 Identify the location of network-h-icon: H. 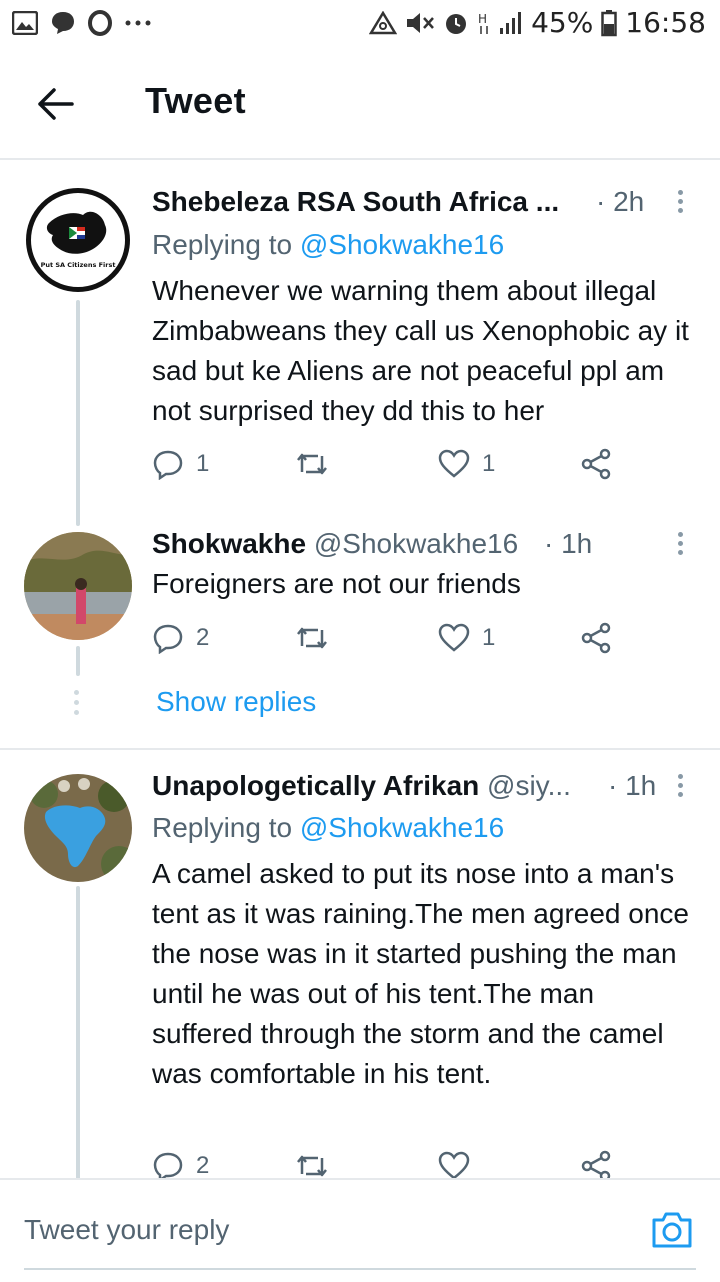
(483, 23).